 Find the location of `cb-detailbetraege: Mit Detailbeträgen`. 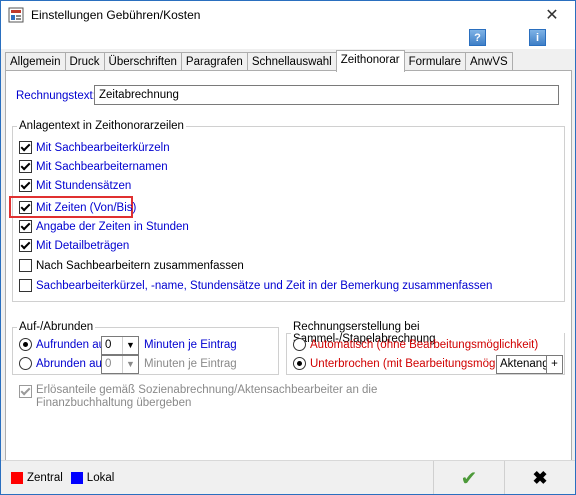

cb-detailbetraege: Mit Detailbeträgen is located at coordinates (74, 245).